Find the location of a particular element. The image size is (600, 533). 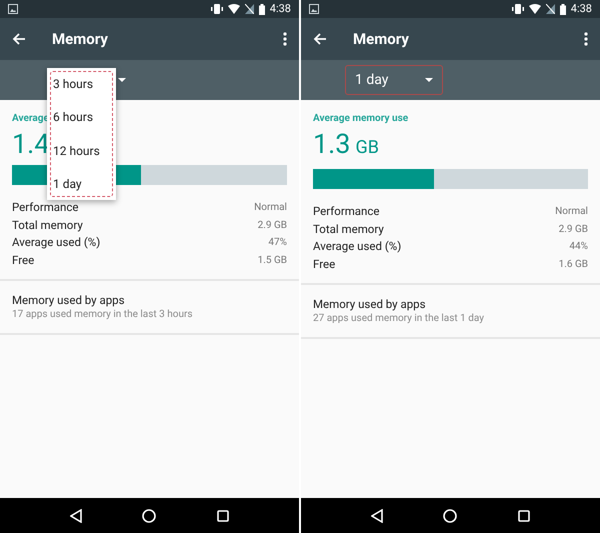

apps-memory-subtitle: 17 apps used memory in the last 3 hours is located at coordinates (103, 315).